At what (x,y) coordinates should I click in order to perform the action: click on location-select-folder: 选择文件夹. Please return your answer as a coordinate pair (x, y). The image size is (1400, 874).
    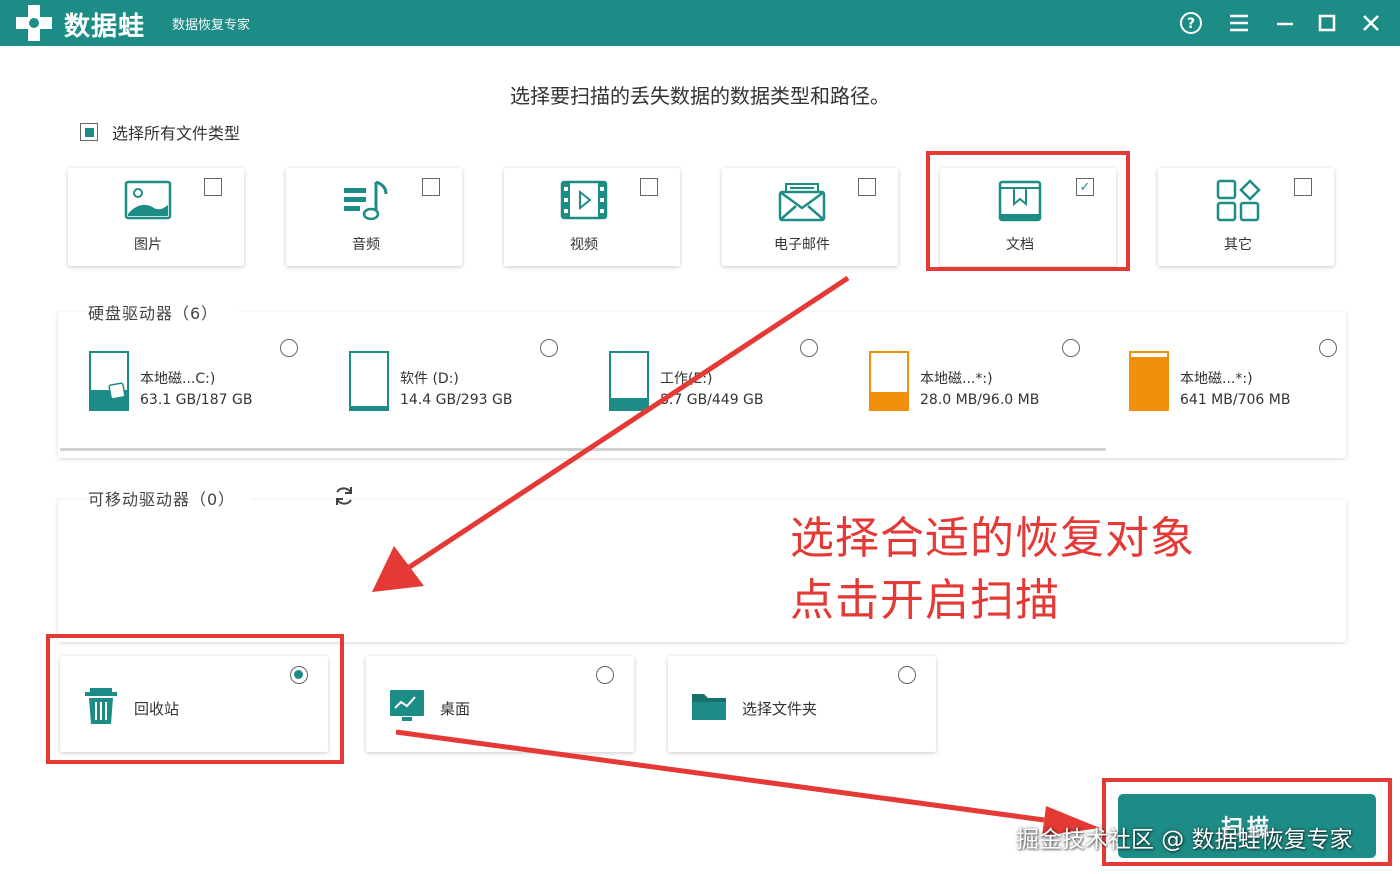
    Looking at the image, I should click on (802, 704).